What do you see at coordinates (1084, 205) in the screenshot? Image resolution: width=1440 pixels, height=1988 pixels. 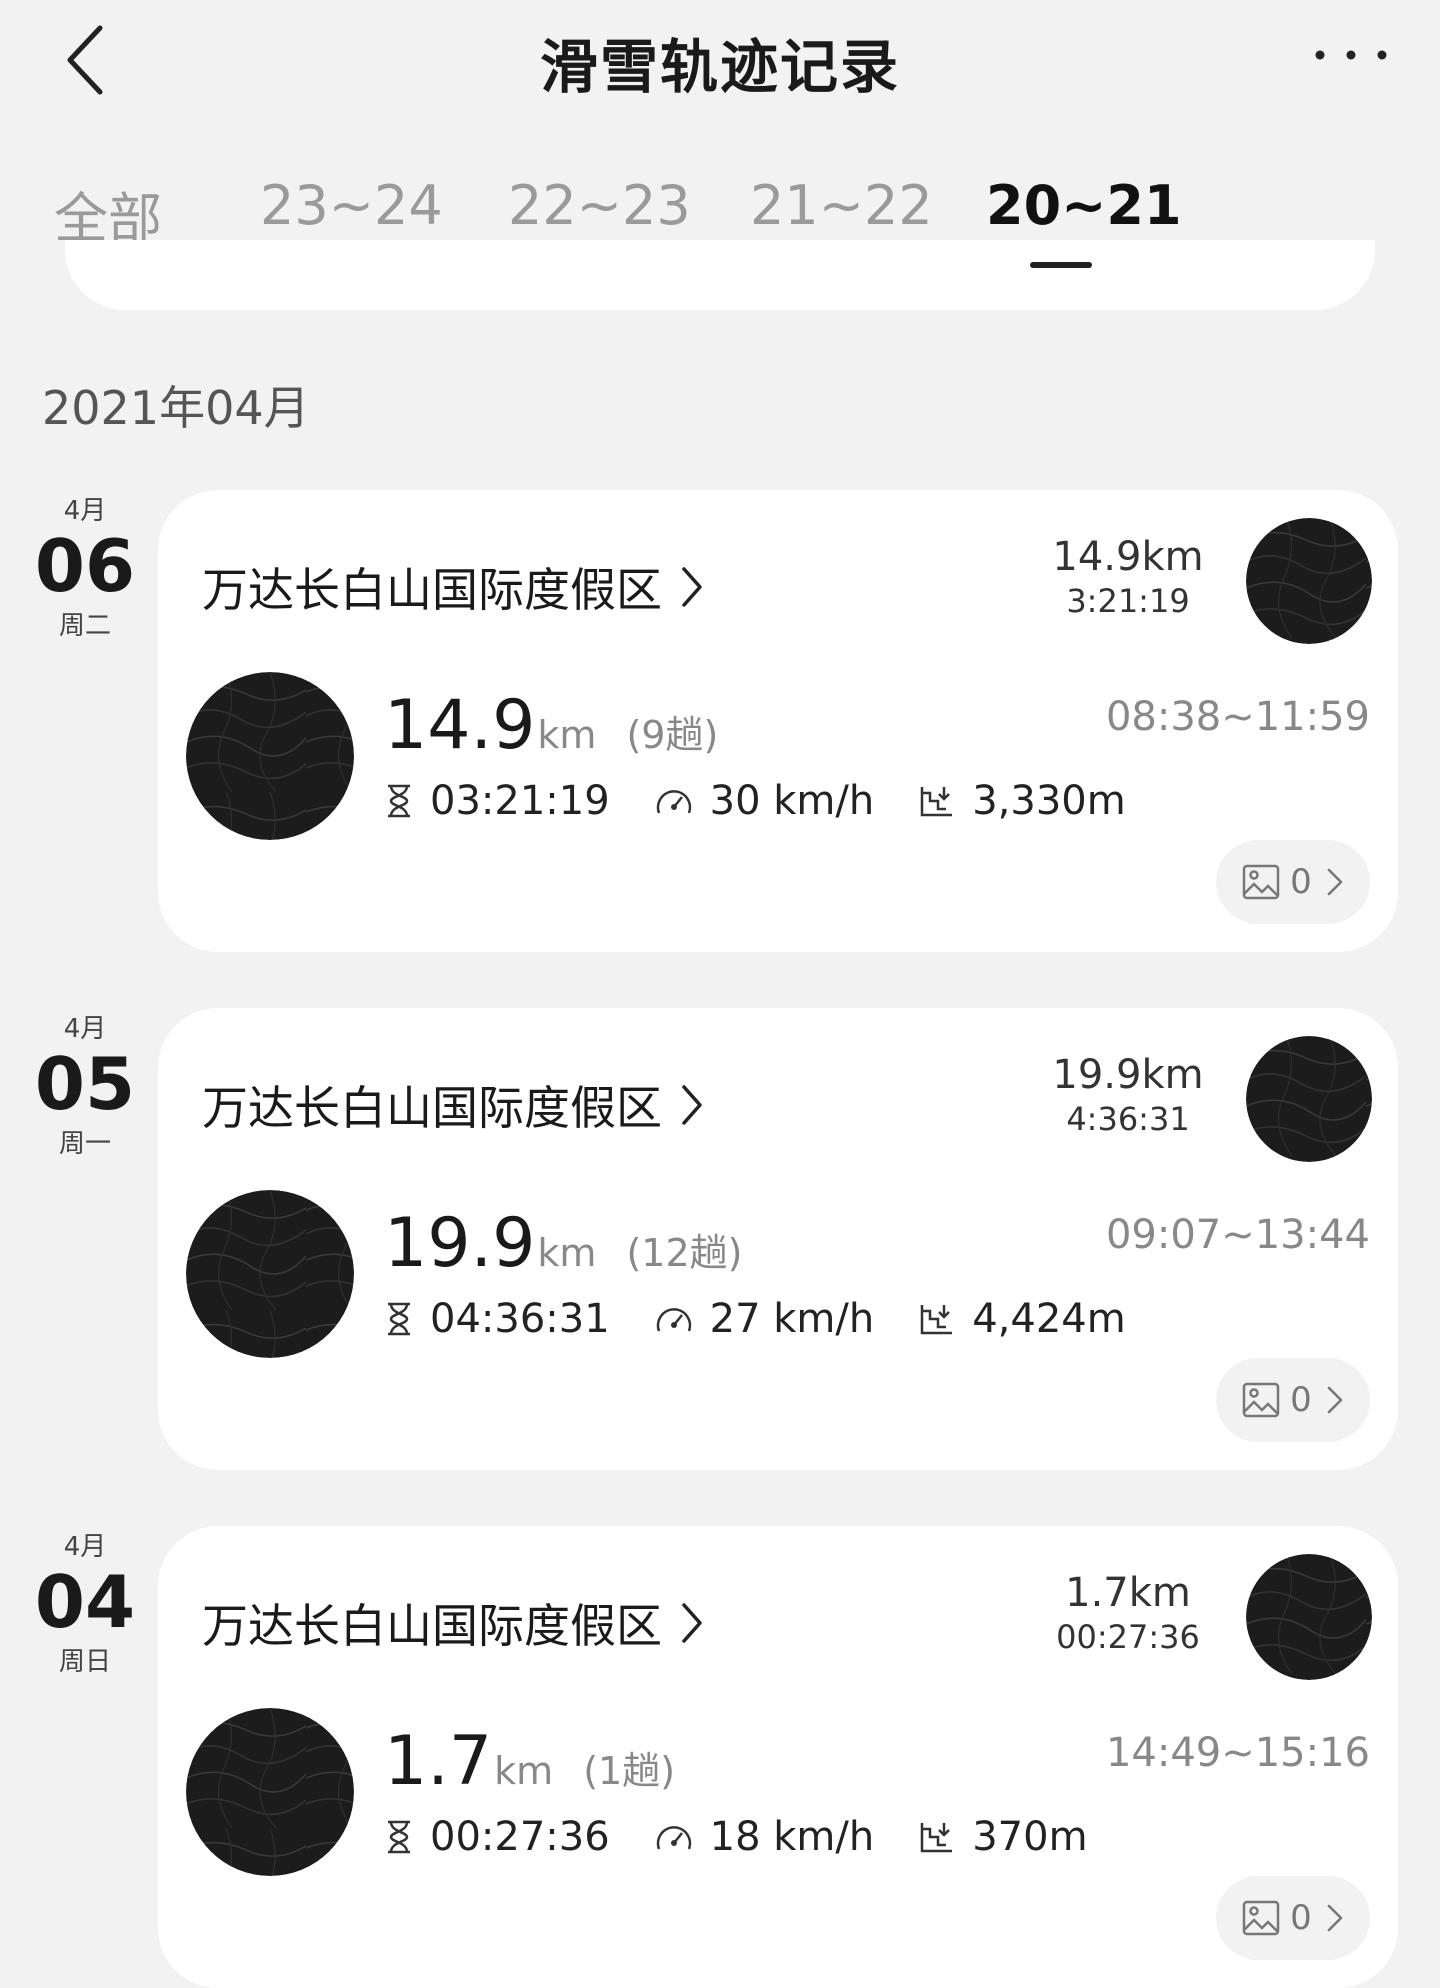 I see `tab-20-21: 20~21` at bounding box center [1084, 205].